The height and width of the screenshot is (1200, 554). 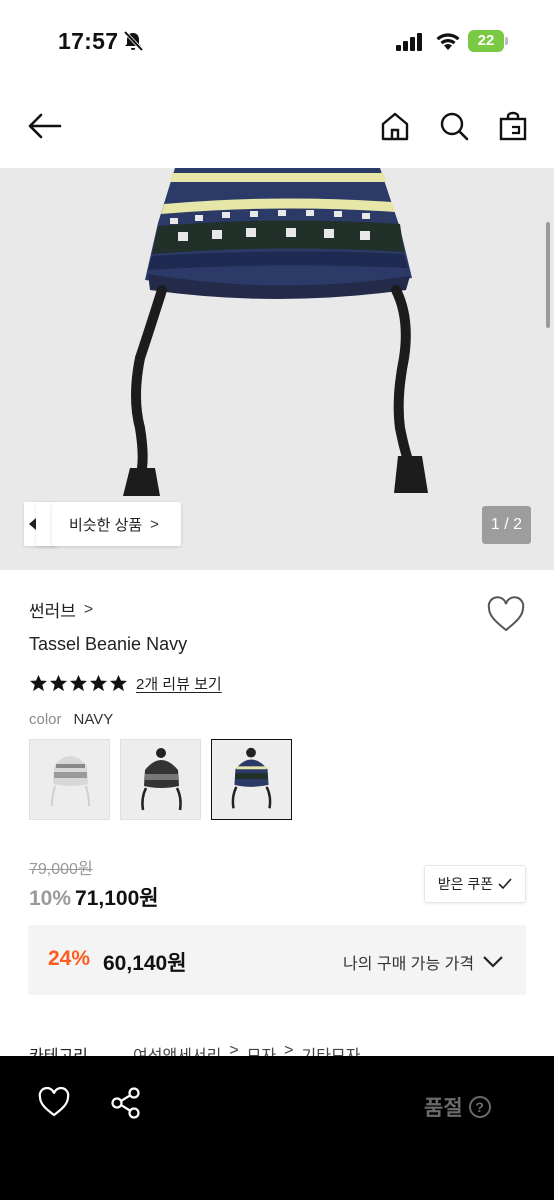 I want to click on caret-left-icon, so click(x=32, y=524).